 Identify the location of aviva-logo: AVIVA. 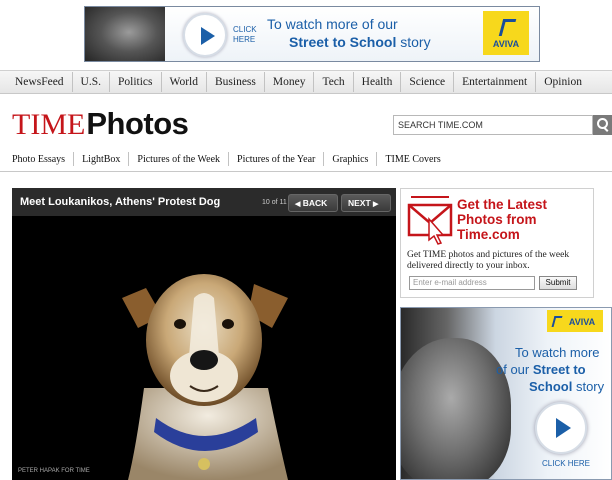
(506, 33).